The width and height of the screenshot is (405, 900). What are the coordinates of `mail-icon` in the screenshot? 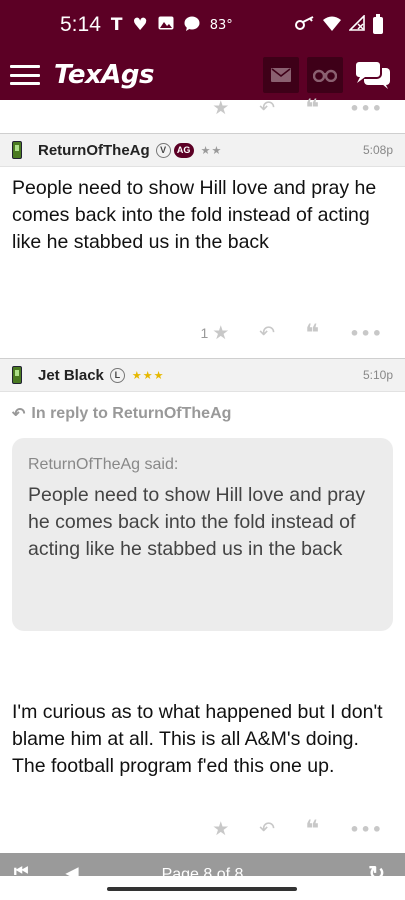 It's located at (281, 75).